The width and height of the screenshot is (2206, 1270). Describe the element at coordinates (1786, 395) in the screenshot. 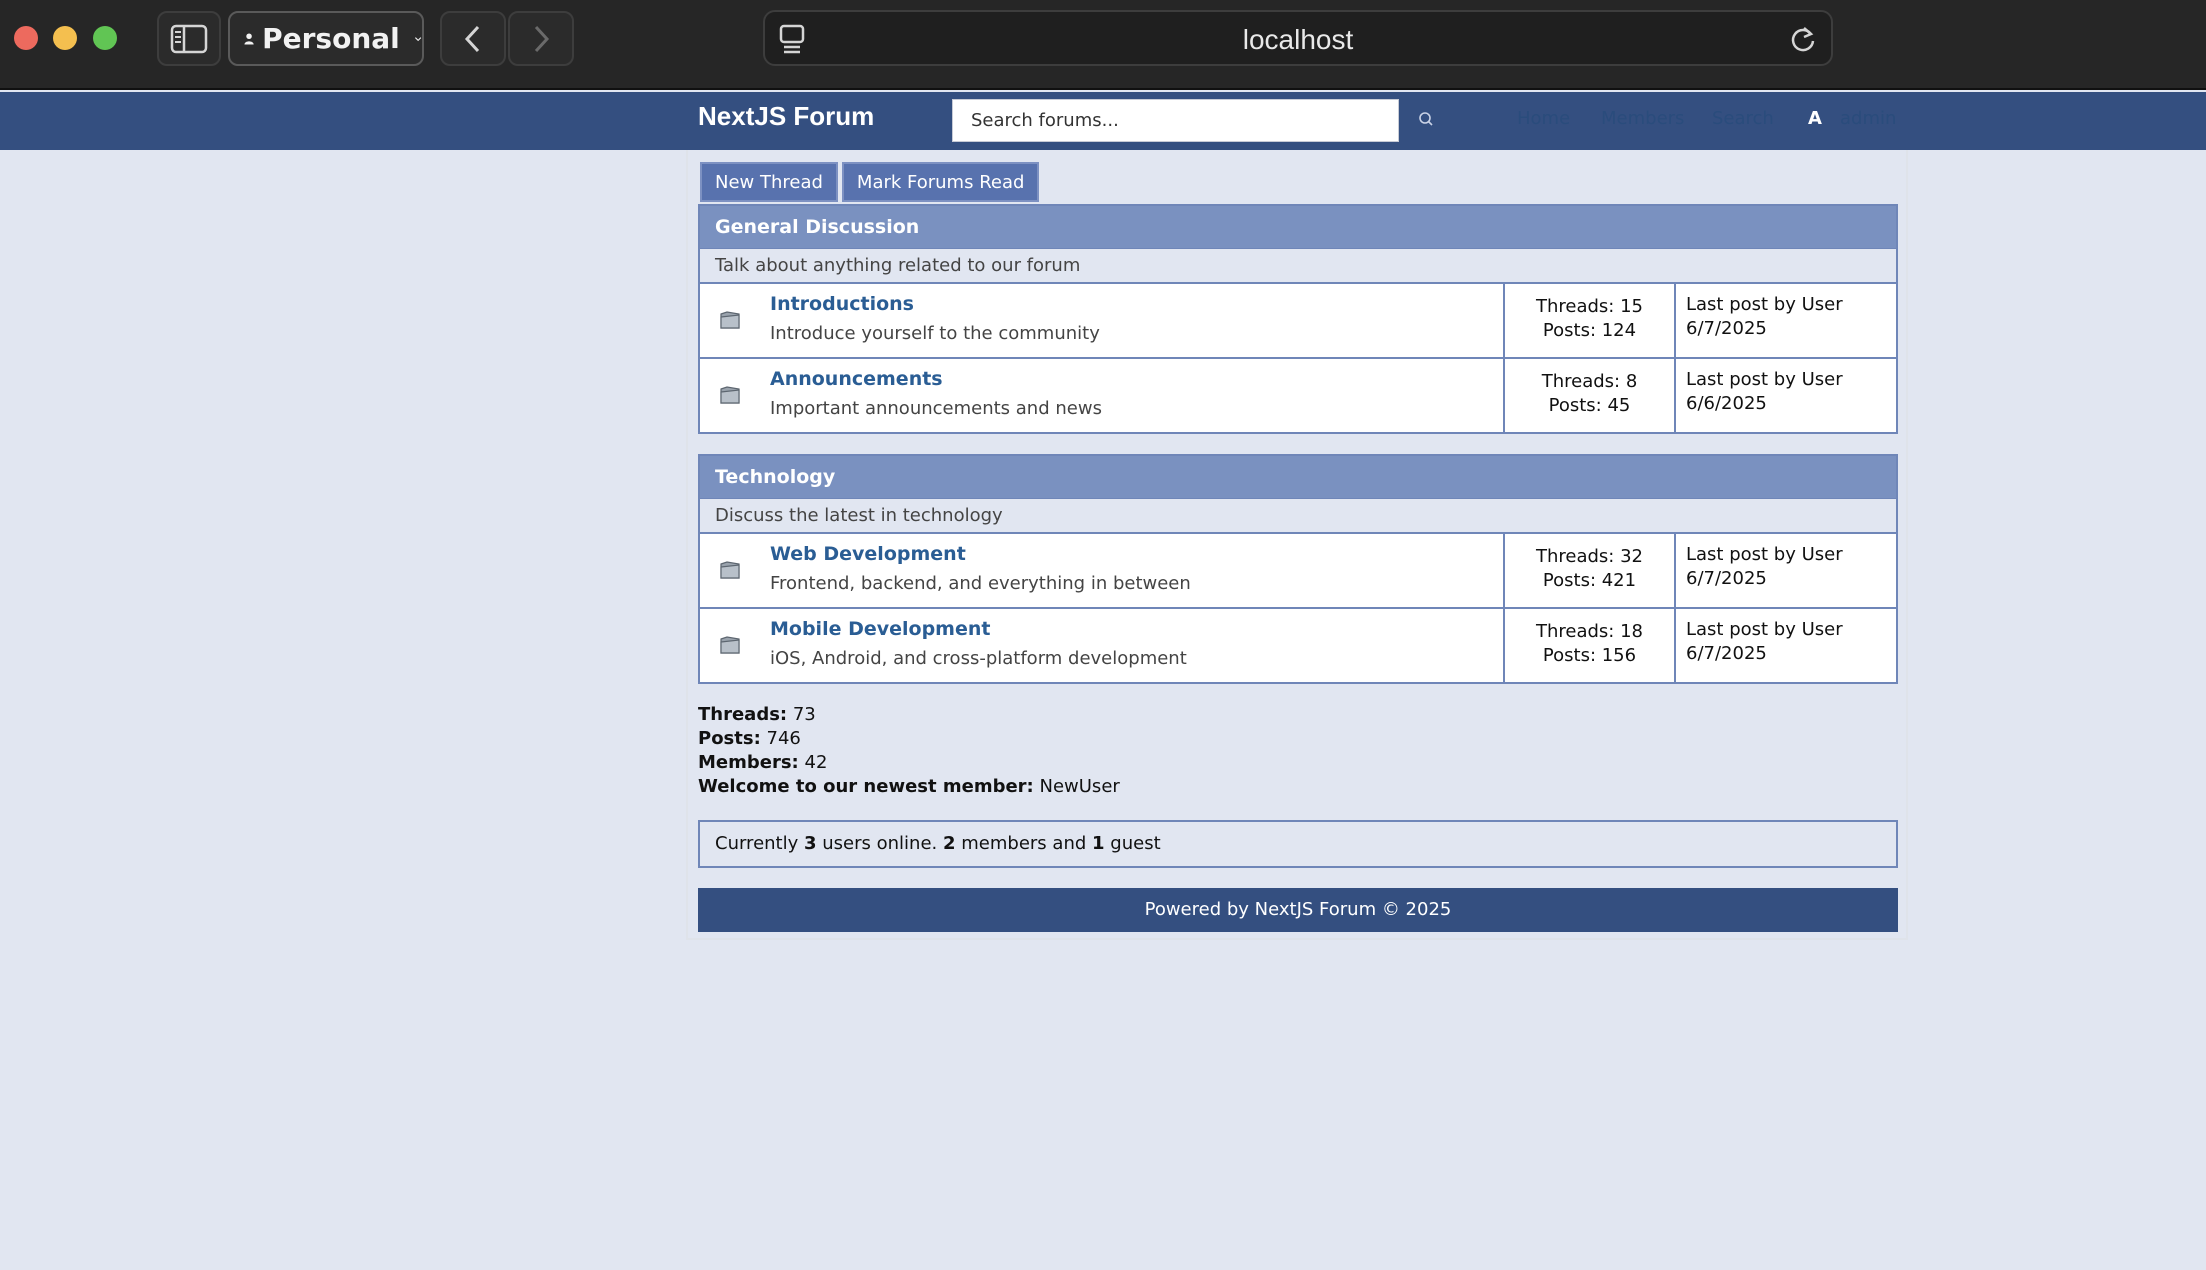

I see `last-post: Last post by User 6/6/2025` at that location.